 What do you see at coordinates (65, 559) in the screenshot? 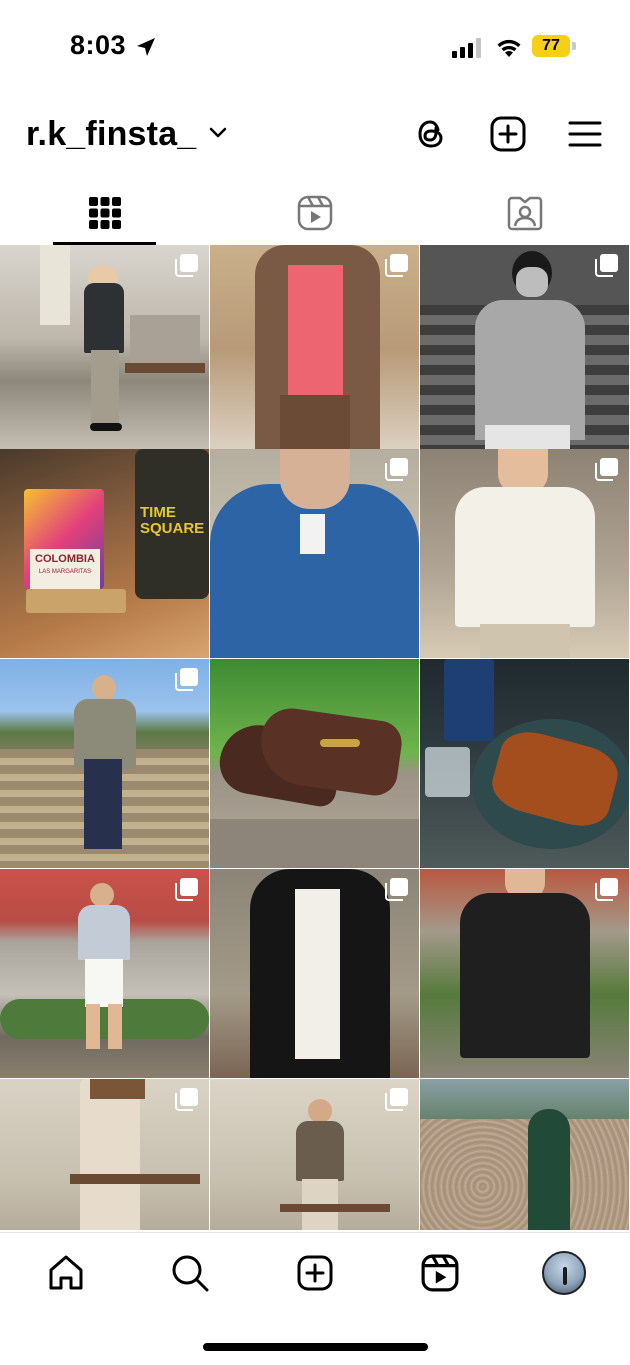
I see `coffee-bag-label: COLOMBIA` at bounding box center [65, 559].